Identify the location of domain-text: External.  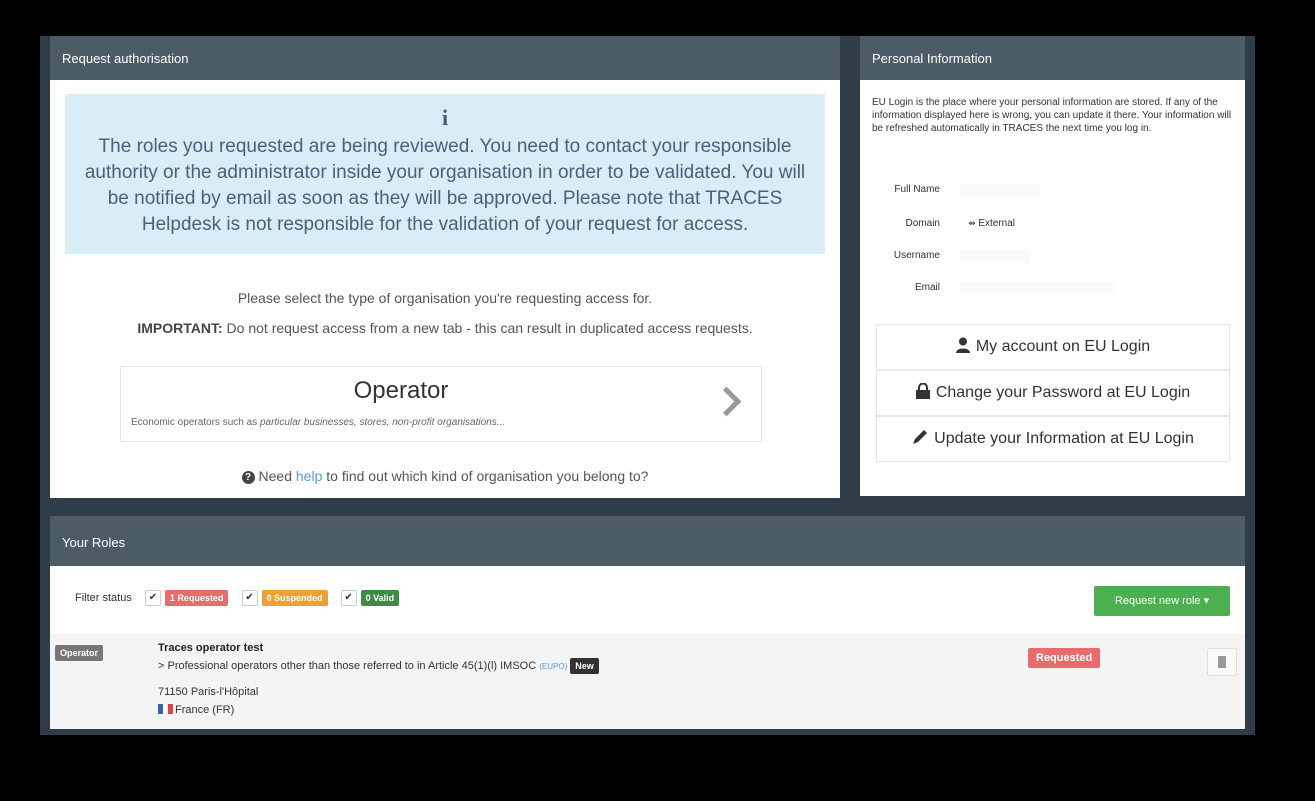
(997, 223).